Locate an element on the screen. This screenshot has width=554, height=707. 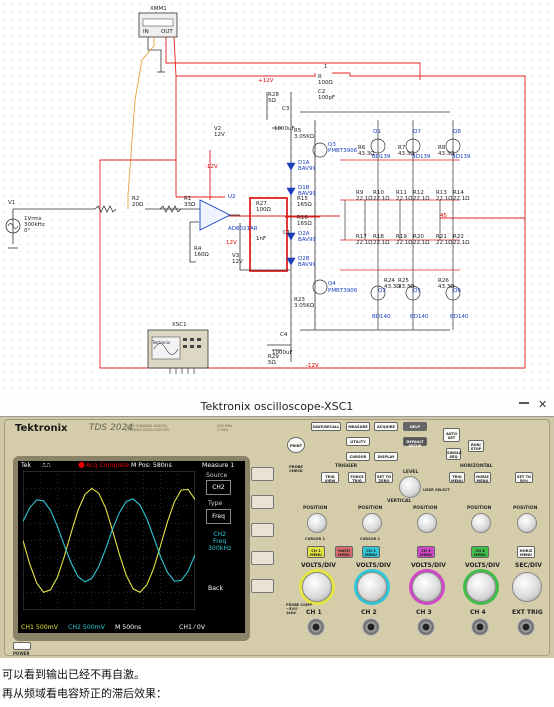
sec-div-knob is located at coordinates (527, 587).